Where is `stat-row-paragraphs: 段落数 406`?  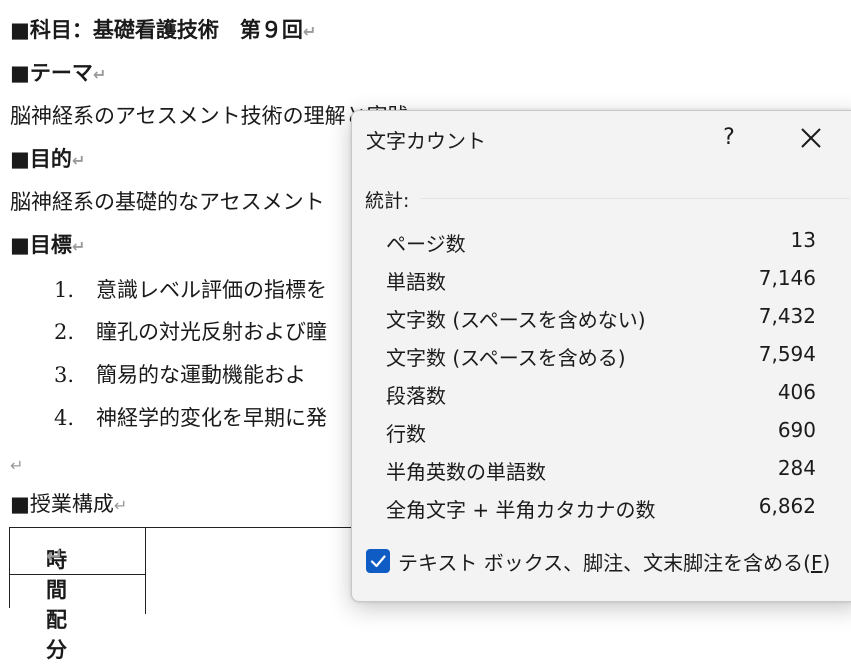 stat-row-paragraphs: 段落数 406 is located at coordinates (601, 394).